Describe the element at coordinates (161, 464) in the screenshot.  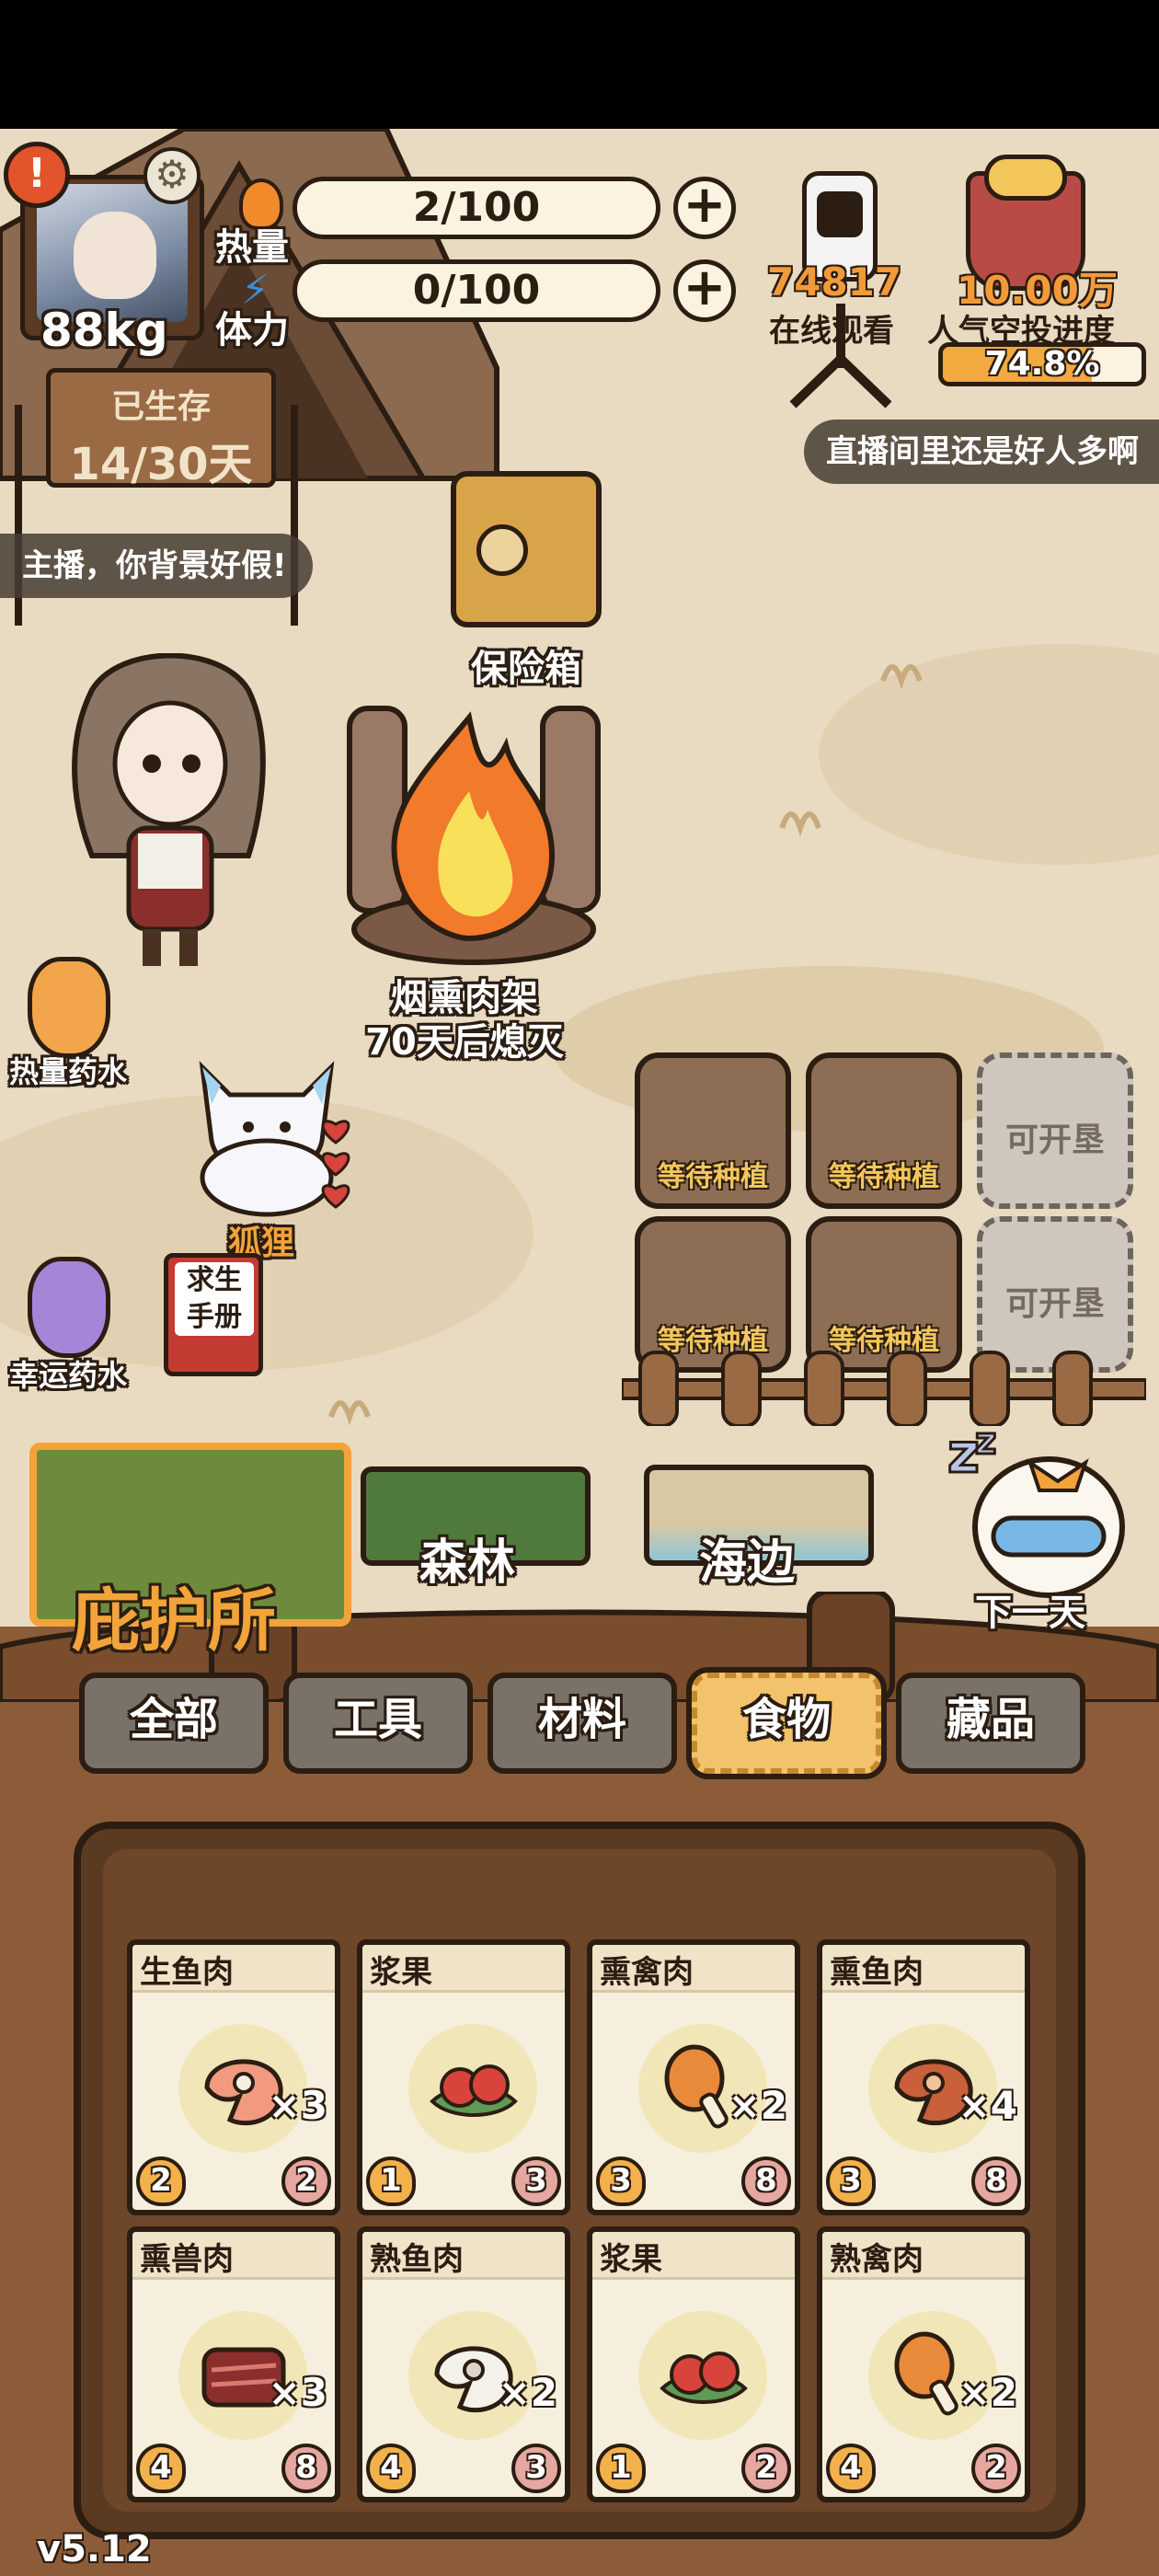
I see `survived-days: 14/30天` at that location.